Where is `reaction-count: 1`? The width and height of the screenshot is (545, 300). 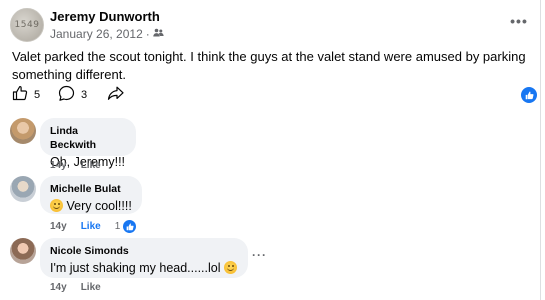
reaction-count: 1 is located at coordinates (117, 226).